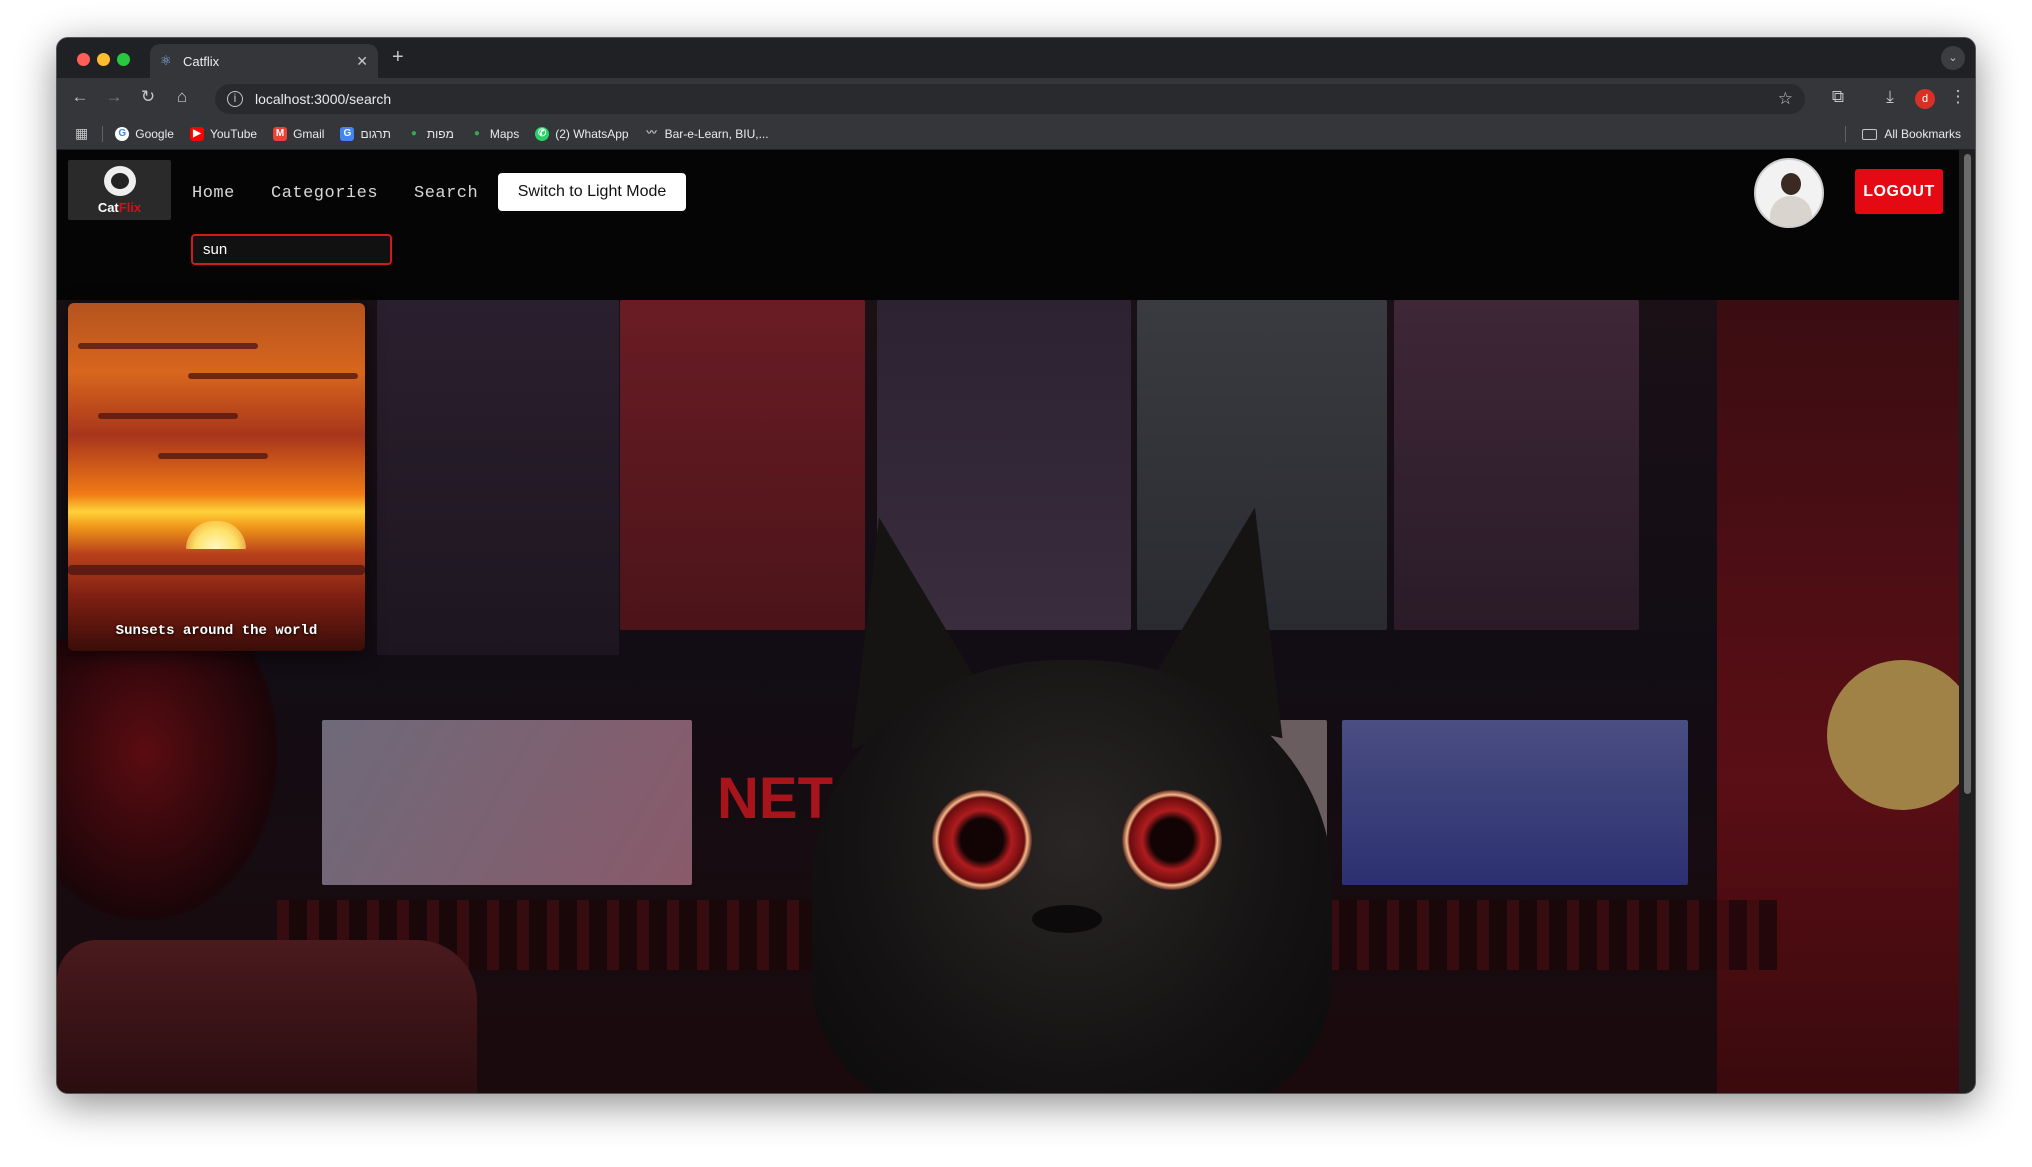 This screenshot has width=2032, height=1167. What do you see at coordinates (1791, 211) in the screenshot?
I see `avatar-body` at bounding box center [1791, 211].